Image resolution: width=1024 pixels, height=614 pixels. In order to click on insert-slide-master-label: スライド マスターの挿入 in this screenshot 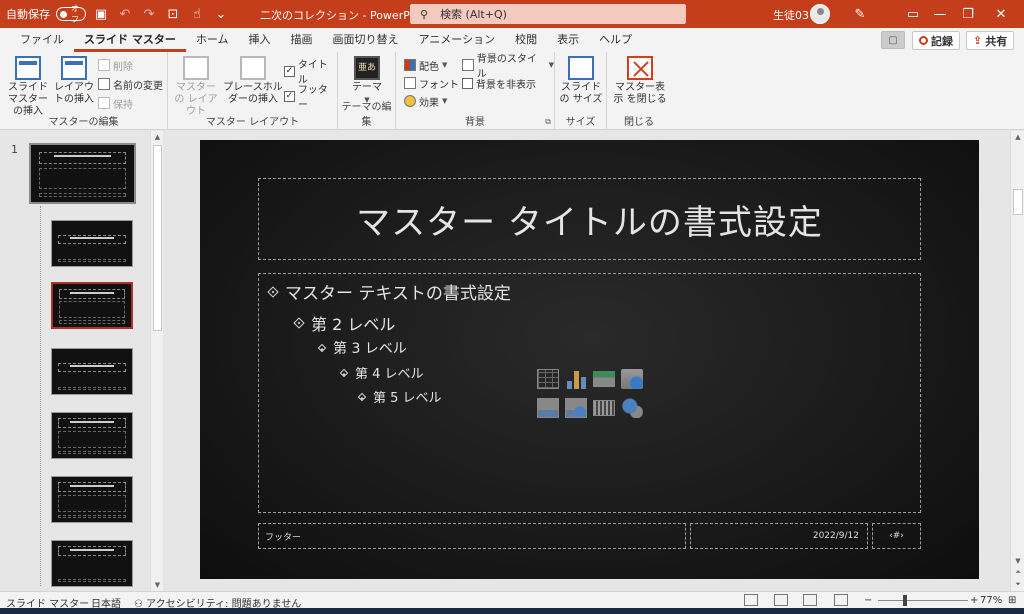, I will do `click(28, 99)`.